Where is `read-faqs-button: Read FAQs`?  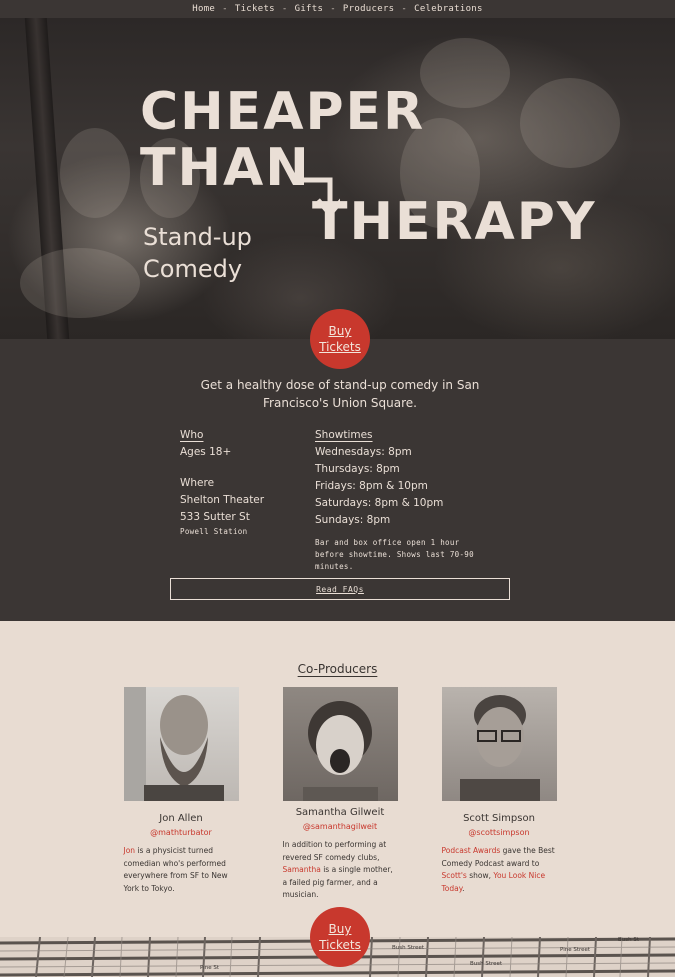
read-faqs-button: Read FAQs is located at coordinates (340, 589).